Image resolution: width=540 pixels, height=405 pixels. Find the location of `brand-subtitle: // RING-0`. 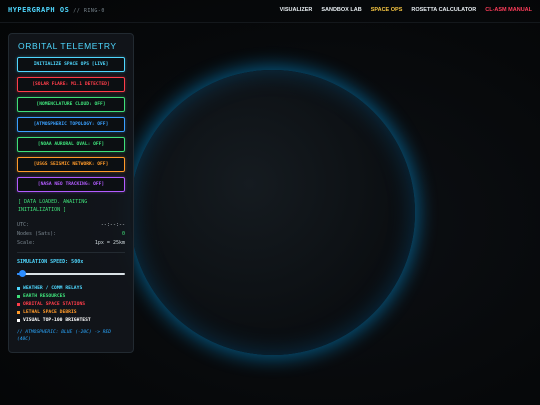

brand-subtitle: // RING-0 is located at coordinates (89, 11).